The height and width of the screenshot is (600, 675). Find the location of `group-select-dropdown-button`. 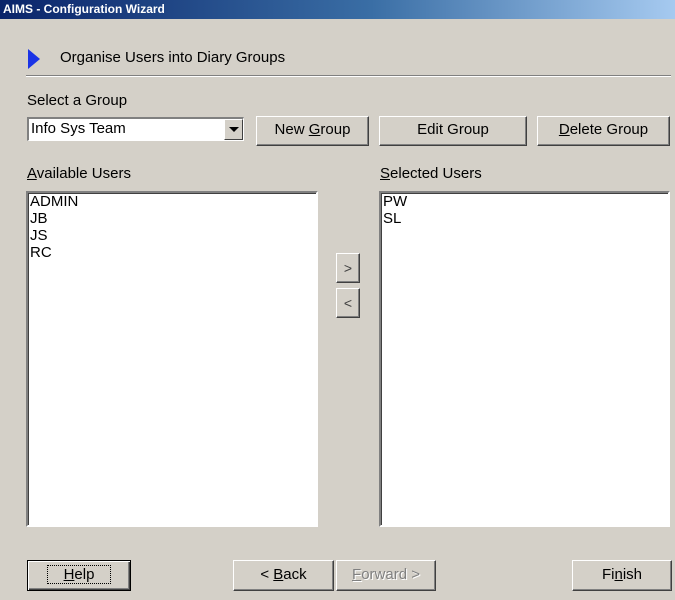

group-select-dropdown-button is located at coordinates (233, 129).